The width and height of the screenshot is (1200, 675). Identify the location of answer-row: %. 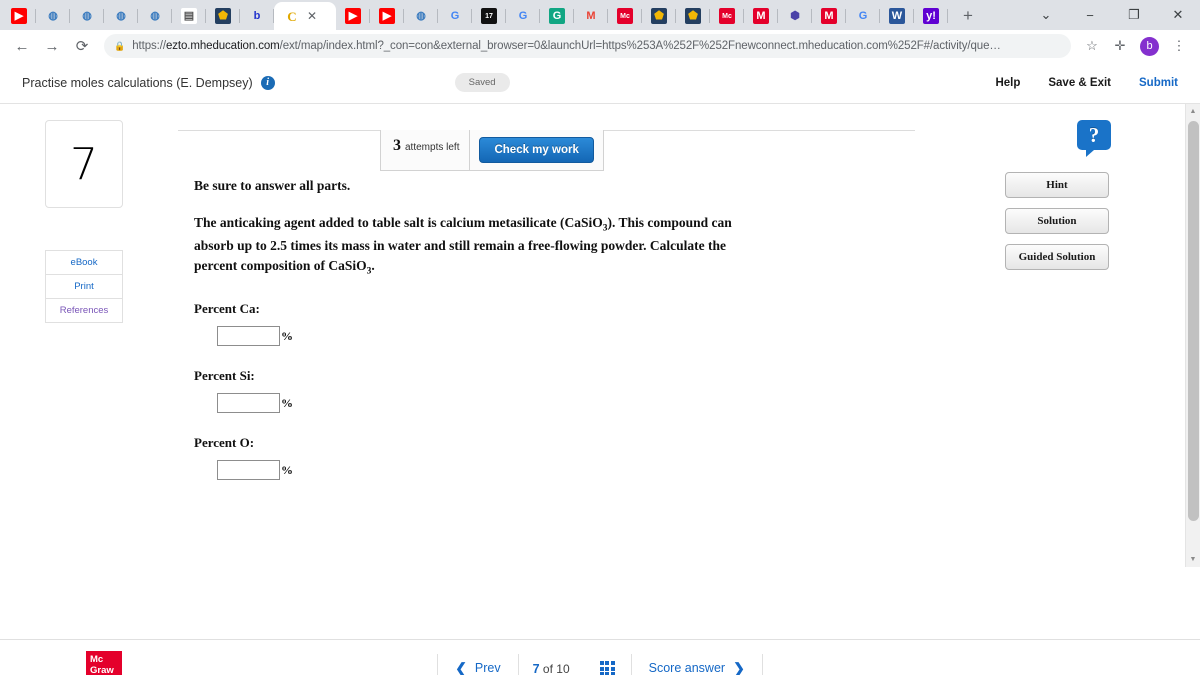
(472, 336).